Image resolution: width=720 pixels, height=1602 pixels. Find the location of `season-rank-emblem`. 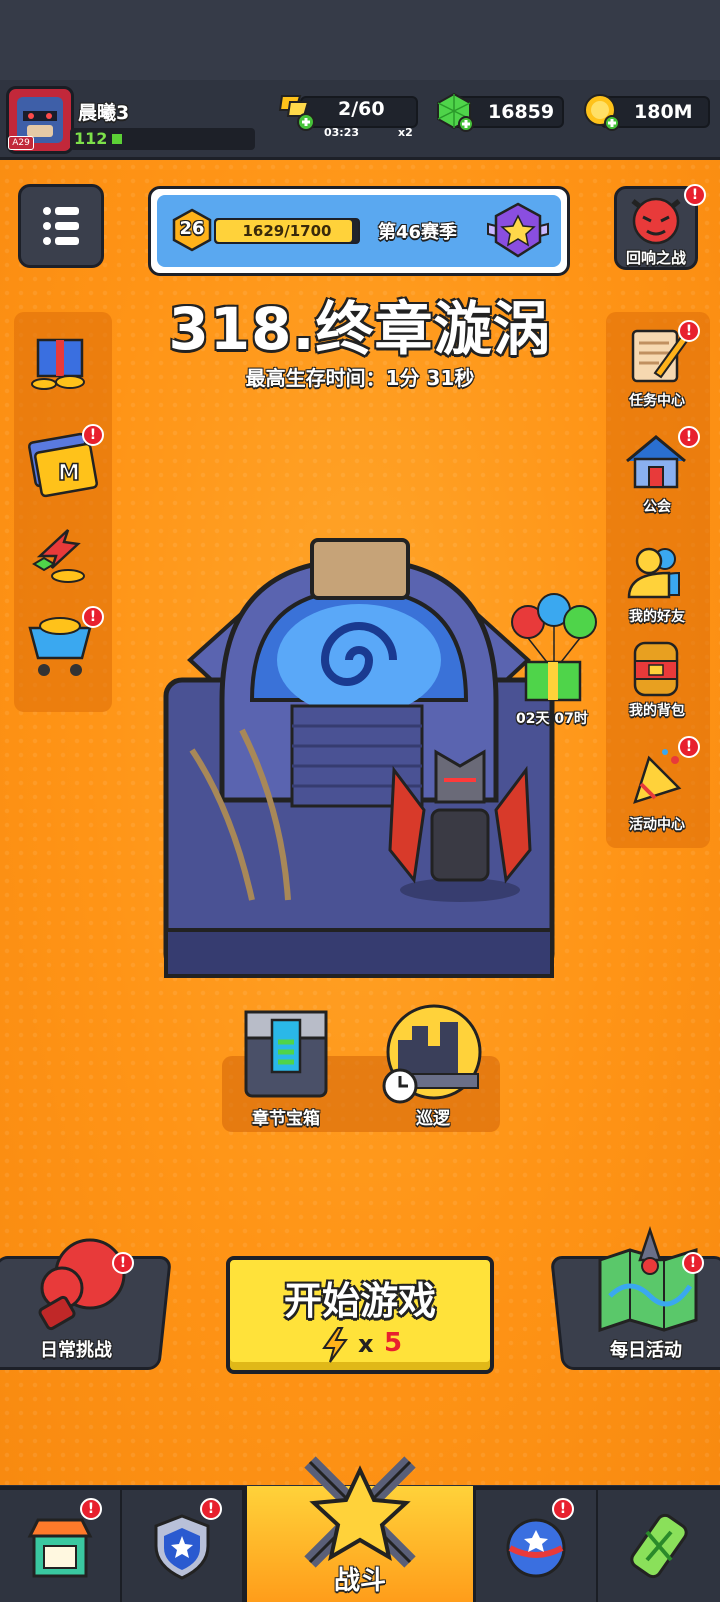

season-rank-emblem is located at coordinates (518, 231).